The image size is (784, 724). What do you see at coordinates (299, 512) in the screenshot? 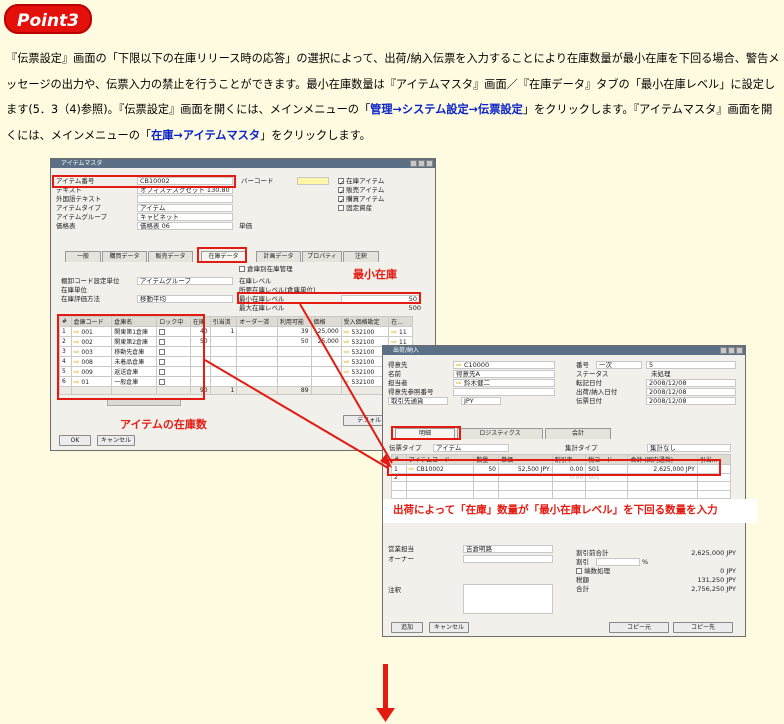
I see `annotation-arrows` at bounding box center [299, 512].